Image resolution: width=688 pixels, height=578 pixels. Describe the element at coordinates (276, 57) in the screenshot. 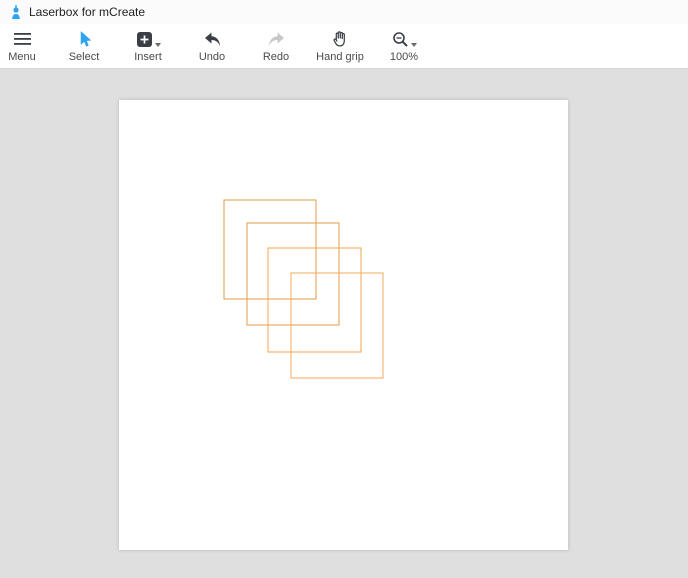

I see `redo-label: Redo` at that location.